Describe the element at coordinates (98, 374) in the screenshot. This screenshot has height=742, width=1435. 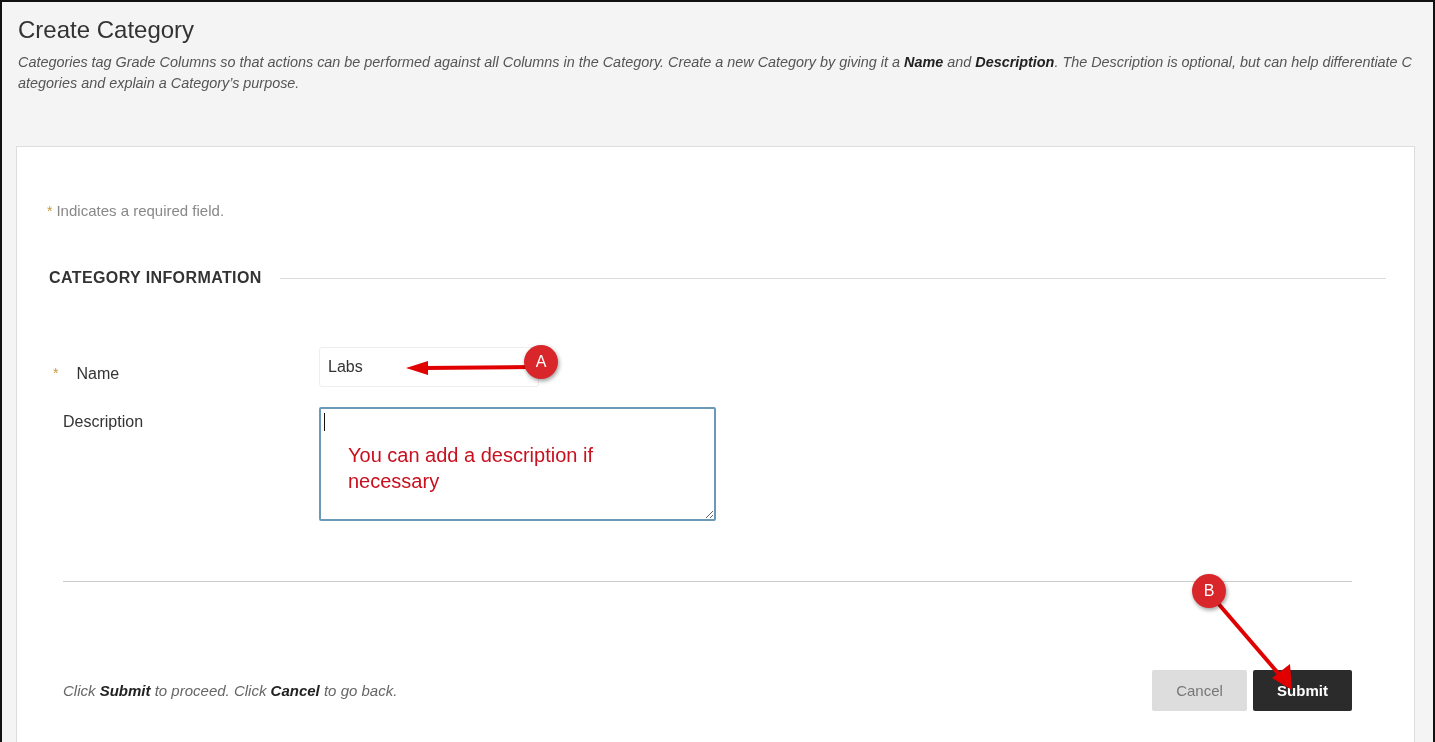
I see `field-label: Name` at that location.